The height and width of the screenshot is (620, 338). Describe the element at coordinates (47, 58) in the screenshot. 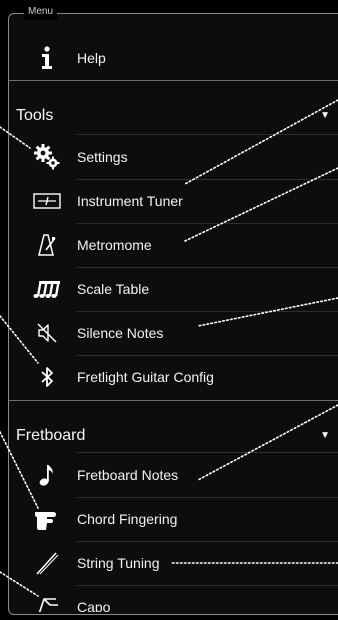

I see `info-icon` at that location.